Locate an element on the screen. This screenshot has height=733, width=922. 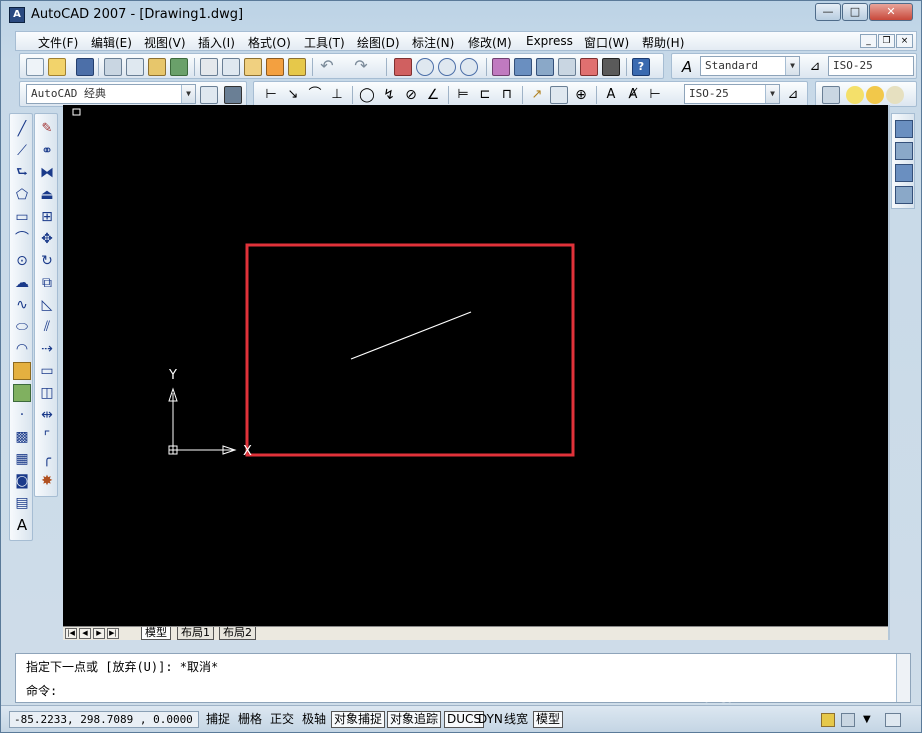
maximize-button: □ is located at coordinates (855, 12).